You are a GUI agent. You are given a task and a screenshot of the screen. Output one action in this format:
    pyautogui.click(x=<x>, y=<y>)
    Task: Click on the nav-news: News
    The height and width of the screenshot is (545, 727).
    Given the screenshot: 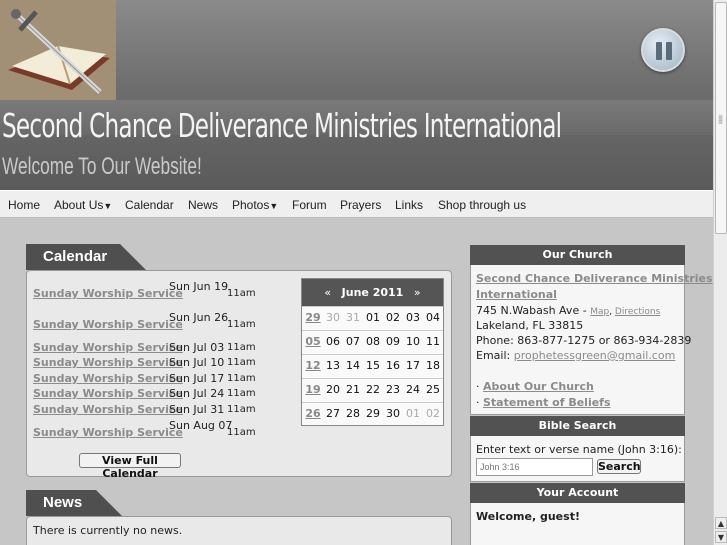 What is the action you would take?
    pyautogui.click(x=203, y=205)
    